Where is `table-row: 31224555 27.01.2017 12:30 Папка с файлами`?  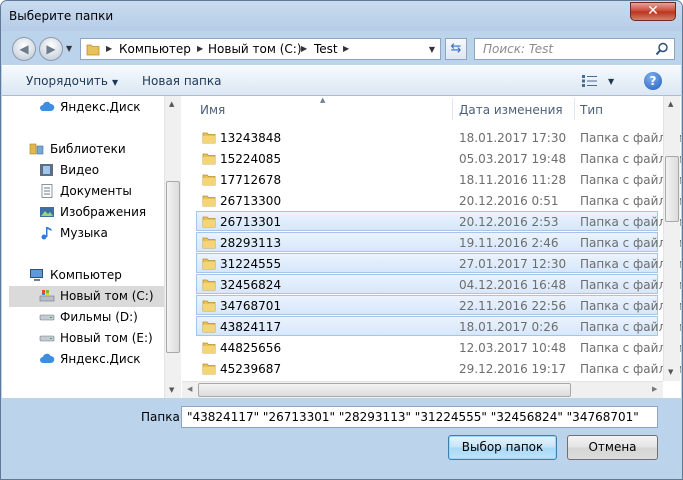
table-row: 31224555 27.01.2017 12:30 Папка с файлами is located at coordinates (438, 263).